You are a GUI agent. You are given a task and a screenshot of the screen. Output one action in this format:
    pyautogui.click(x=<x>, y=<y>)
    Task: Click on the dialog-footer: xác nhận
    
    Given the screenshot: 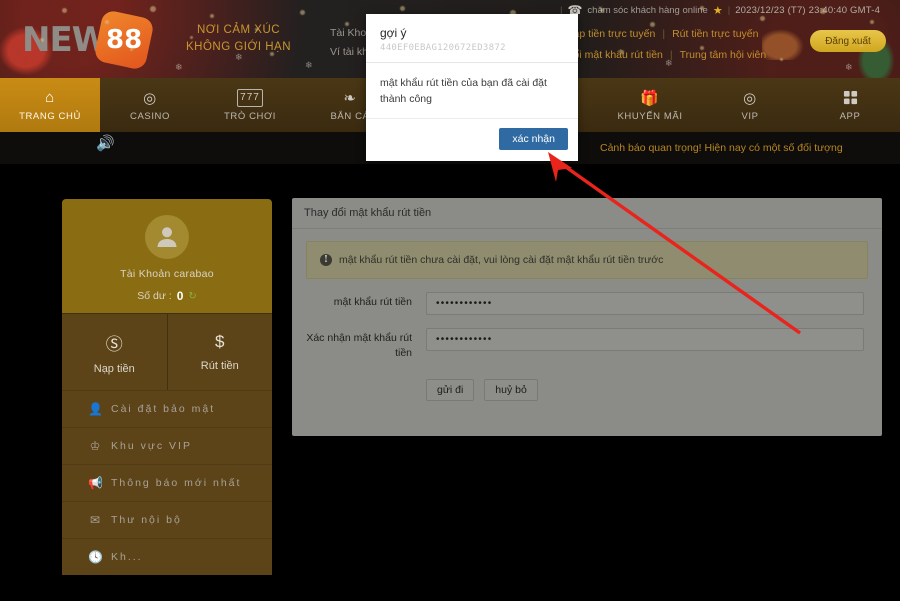 What is the action you would take?
    pyautogui.click(x=472, y=134)
    